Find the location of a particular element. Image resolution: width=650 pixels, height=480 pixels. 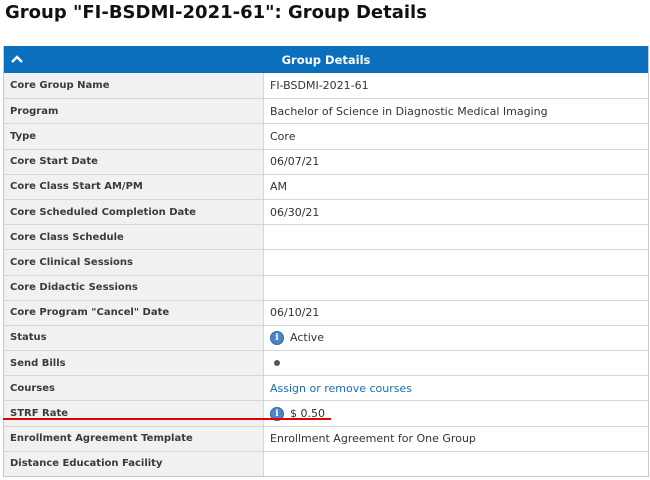

bullet-icon is located at coordinates (277, 363).